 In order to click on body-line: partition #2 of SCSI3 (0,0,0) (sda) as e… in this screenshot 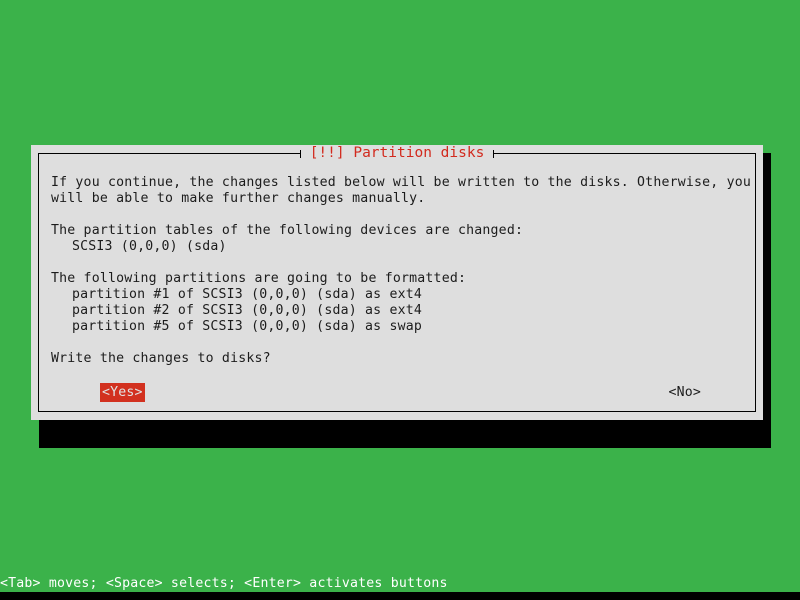, I will do `click(247, 310)`.